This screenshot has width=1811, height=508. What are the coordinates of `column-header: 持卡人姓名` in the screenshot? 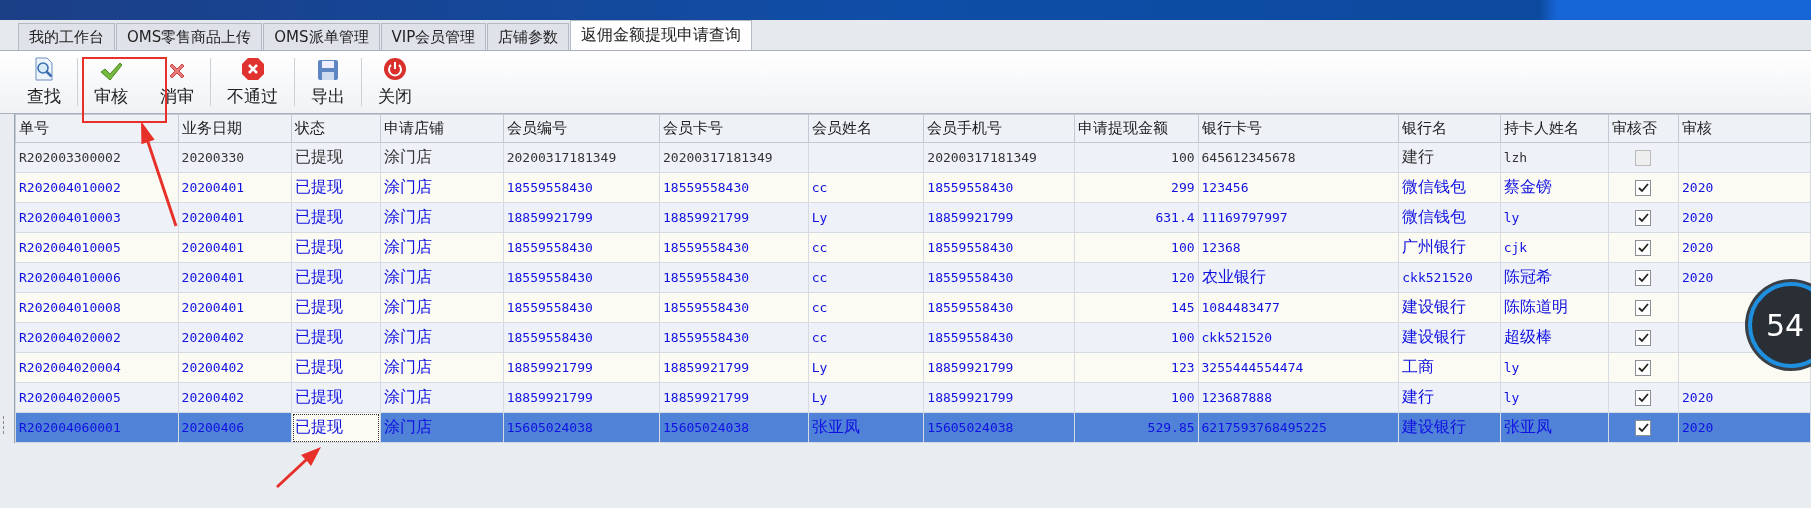 It's located at (1554, 128).